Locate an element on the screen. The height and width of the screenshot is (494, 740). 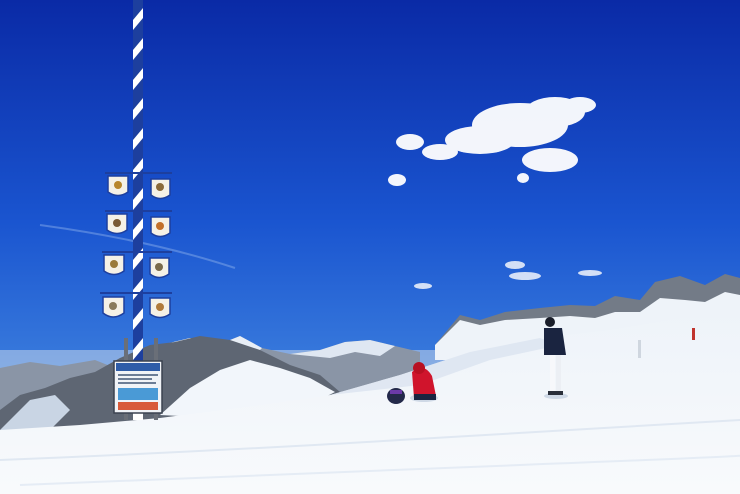
distant-skier is located at coordinates (693, 334).